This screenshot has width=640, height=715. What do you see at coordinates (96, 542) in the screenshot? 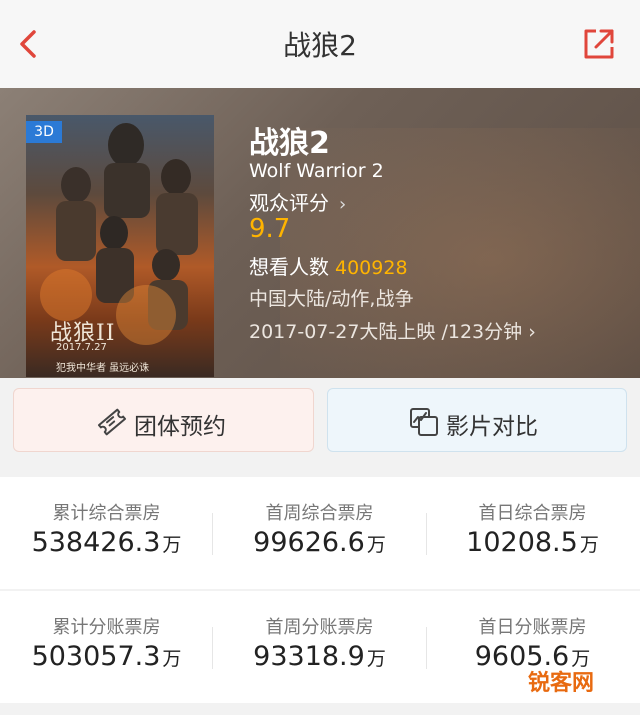
I see `stat-number: 538426.3` at bounding box center [96, 542].